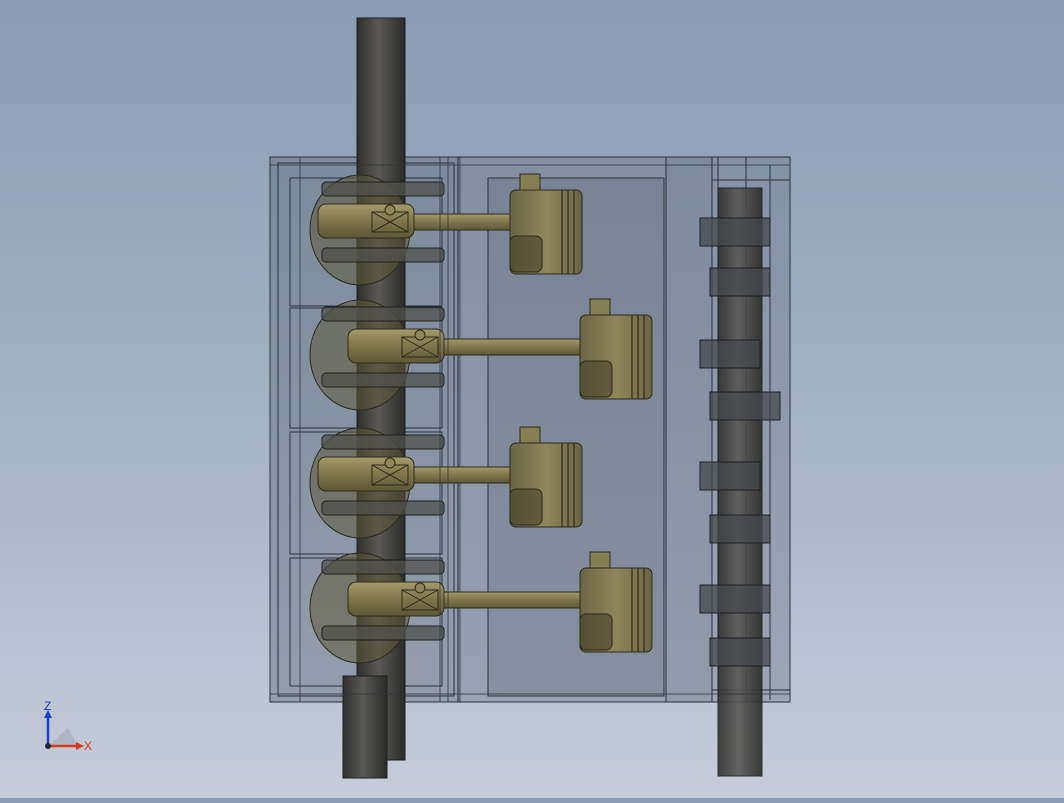 The height and width of the screenshot is (803, 1064). I want to click on z-axis-label: Z, so click(47, 706).